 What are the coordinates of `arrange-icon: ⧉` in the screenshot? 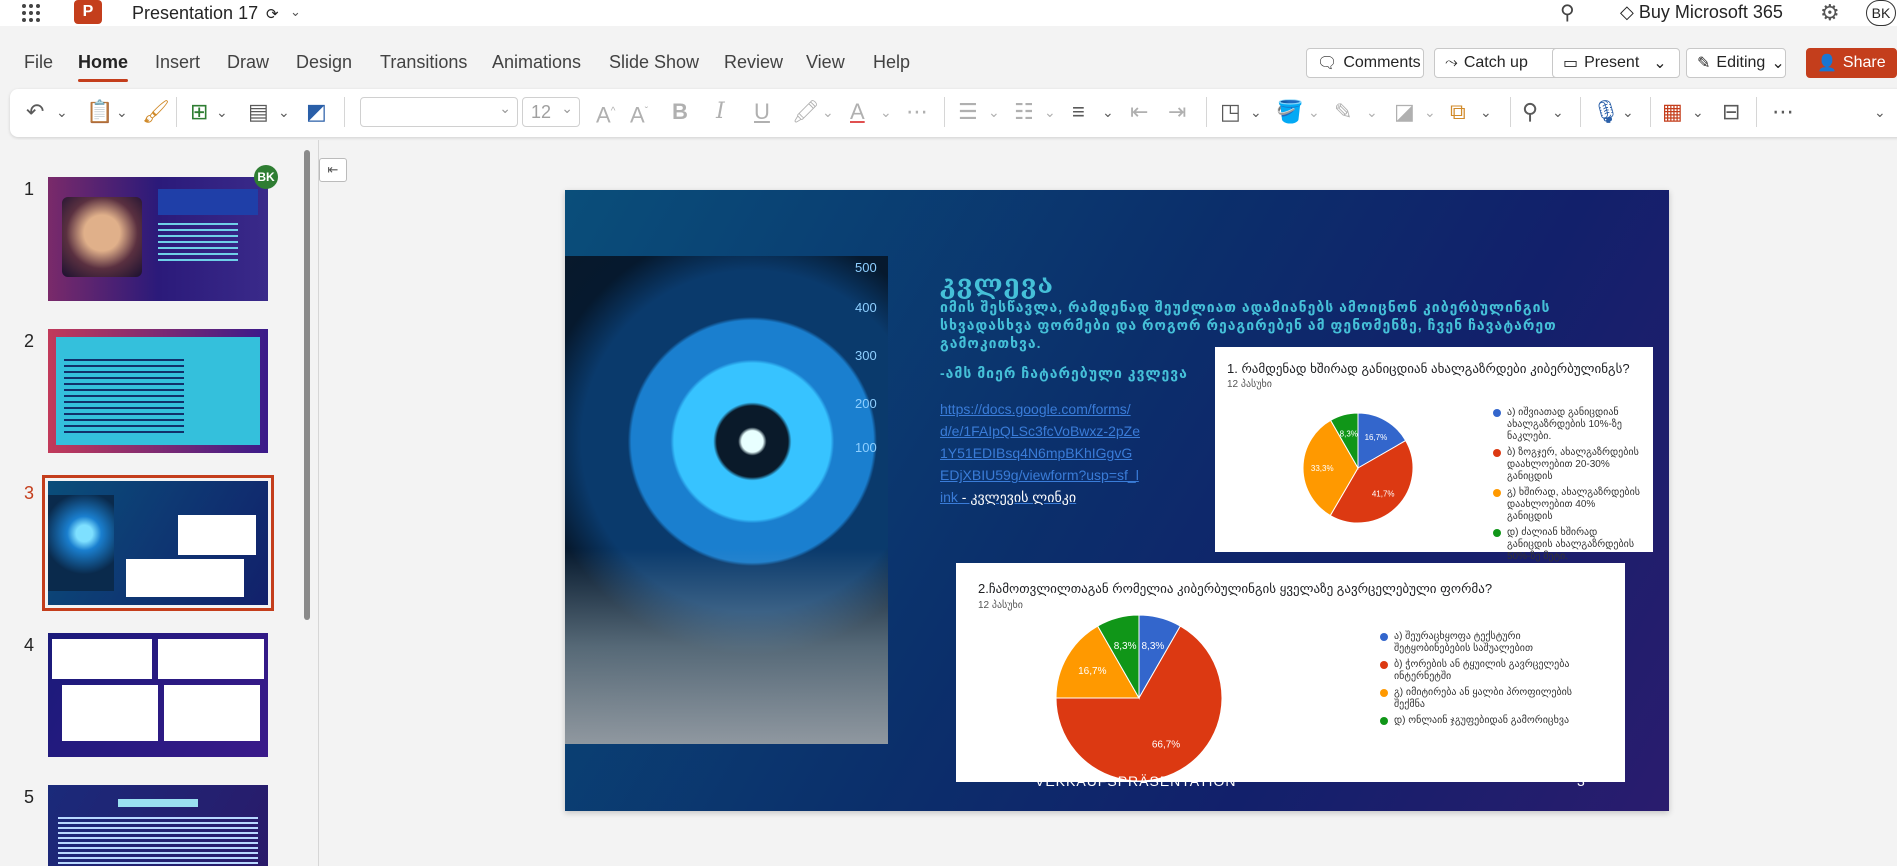 It's located at (1458, 112).